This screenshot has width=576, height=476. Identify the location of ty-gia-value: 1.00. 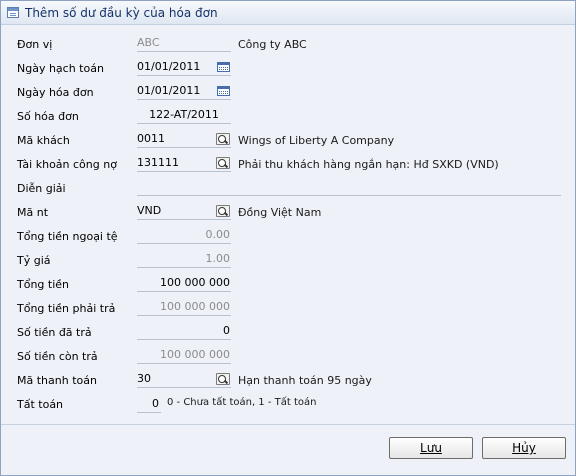
(218, 258).